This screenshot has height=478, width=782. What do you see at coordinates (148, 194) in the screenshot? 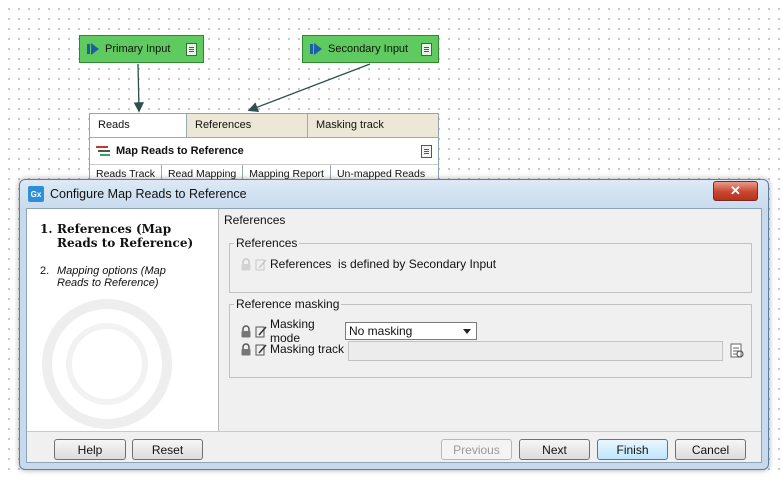
I see `dialog-title: Configure Map Reads to Reference` at bounding box center [148, 194].